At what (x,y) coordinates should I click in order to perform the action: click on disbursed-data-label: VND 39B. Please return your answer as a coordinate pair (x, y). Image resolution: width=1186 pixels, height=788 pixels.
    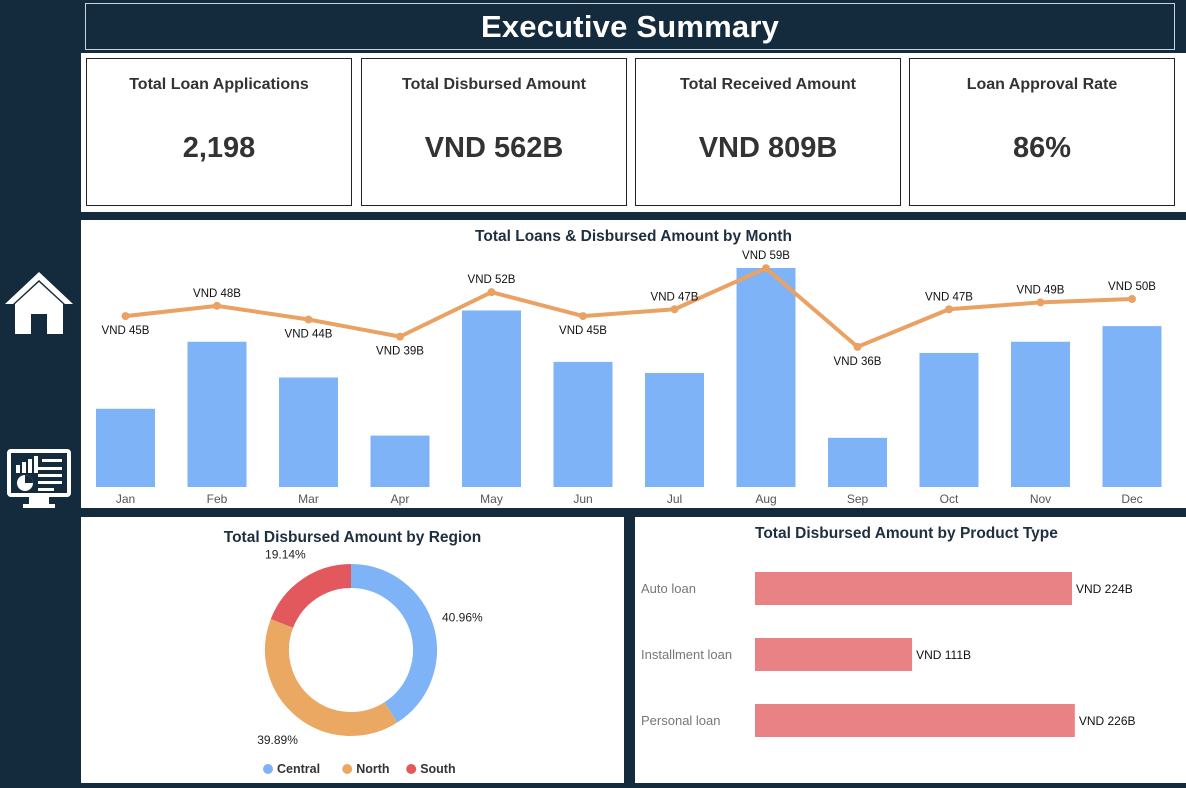
    Looking at the image, I should click on (400, 352).